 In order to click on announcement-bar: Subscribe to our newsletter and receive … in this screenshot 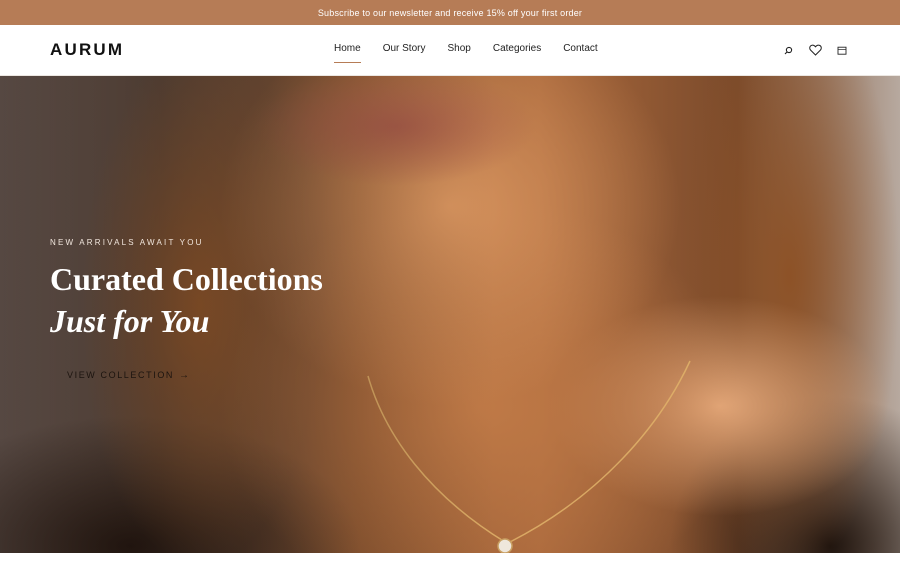, I will do `click(450, 12)`.